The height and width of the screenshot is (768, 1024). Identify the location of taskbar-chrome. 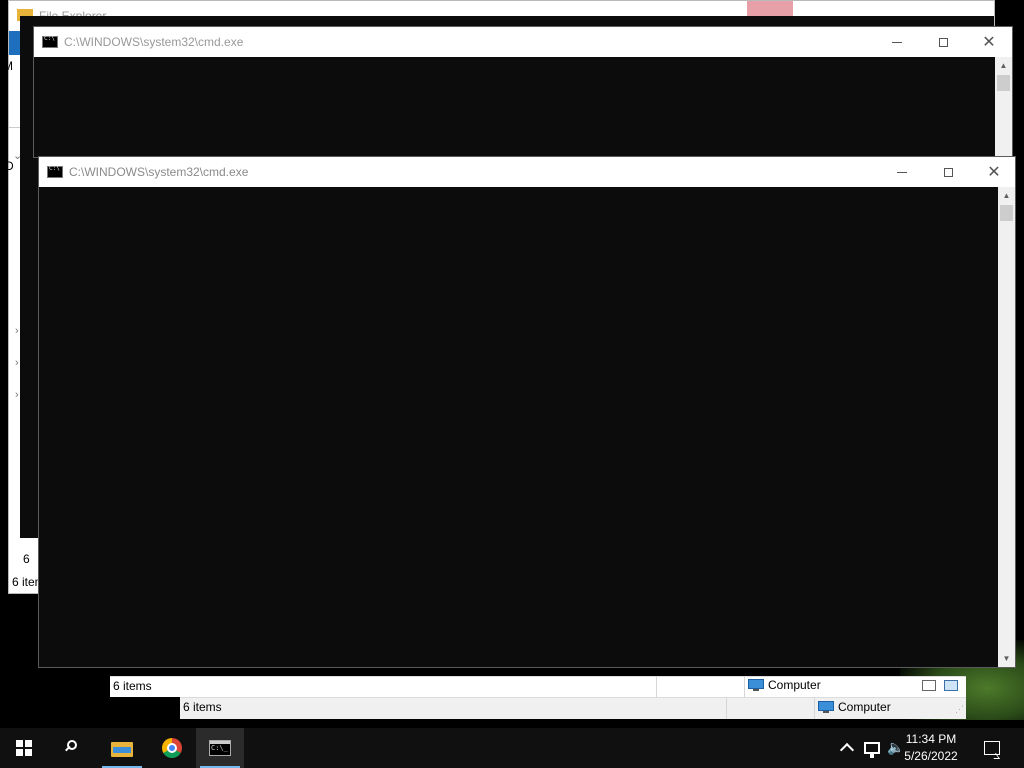
(172, 748).